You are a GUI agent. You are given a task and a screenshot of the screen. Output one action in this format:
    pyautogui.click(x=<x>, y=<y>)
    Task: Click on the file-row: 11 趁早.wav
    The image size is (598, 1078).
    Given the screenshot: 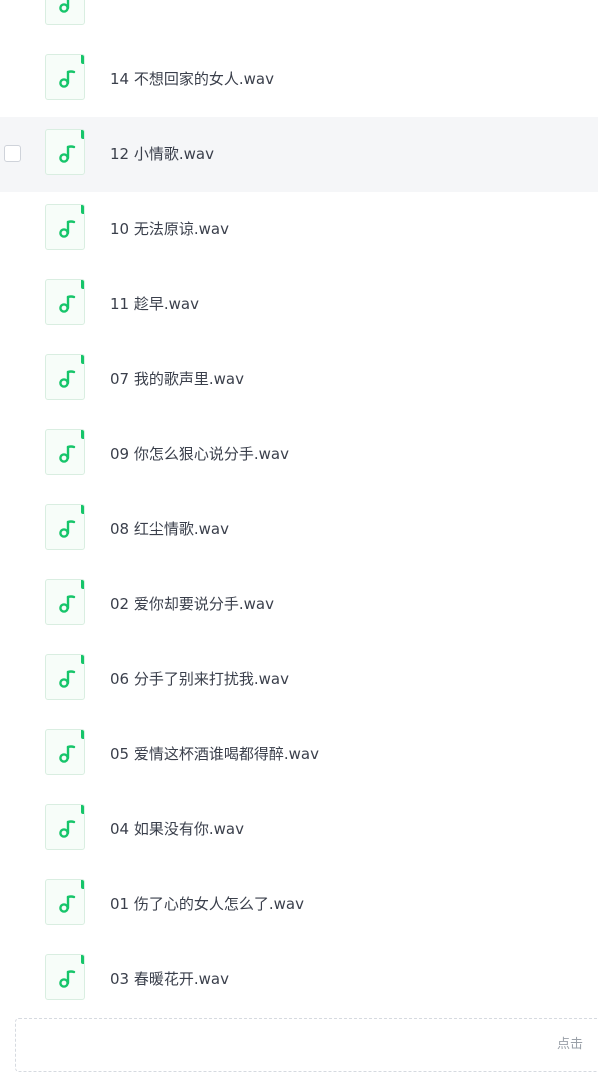 What is the action you would take?
    pyautogui.click(x=299, y=304)
    